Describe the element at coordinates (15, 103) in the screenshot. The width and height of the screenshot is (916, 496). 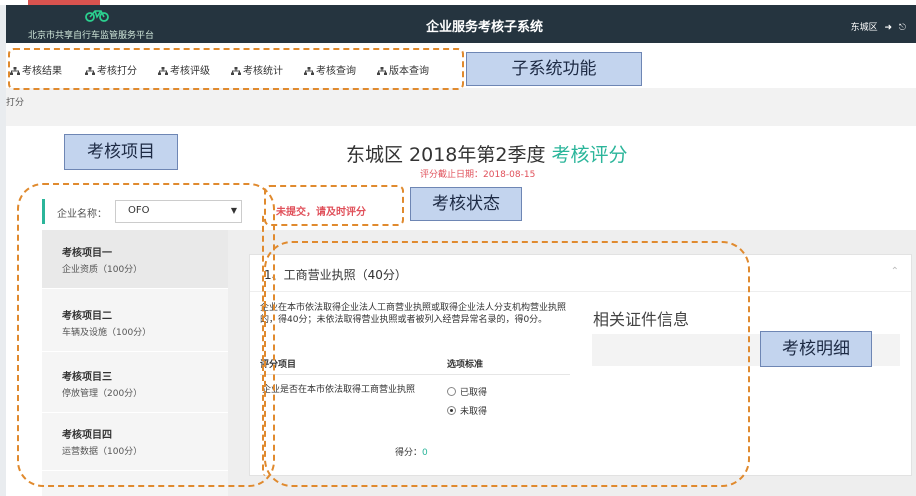
I see `breadcrumb-text: 打分` at that location.